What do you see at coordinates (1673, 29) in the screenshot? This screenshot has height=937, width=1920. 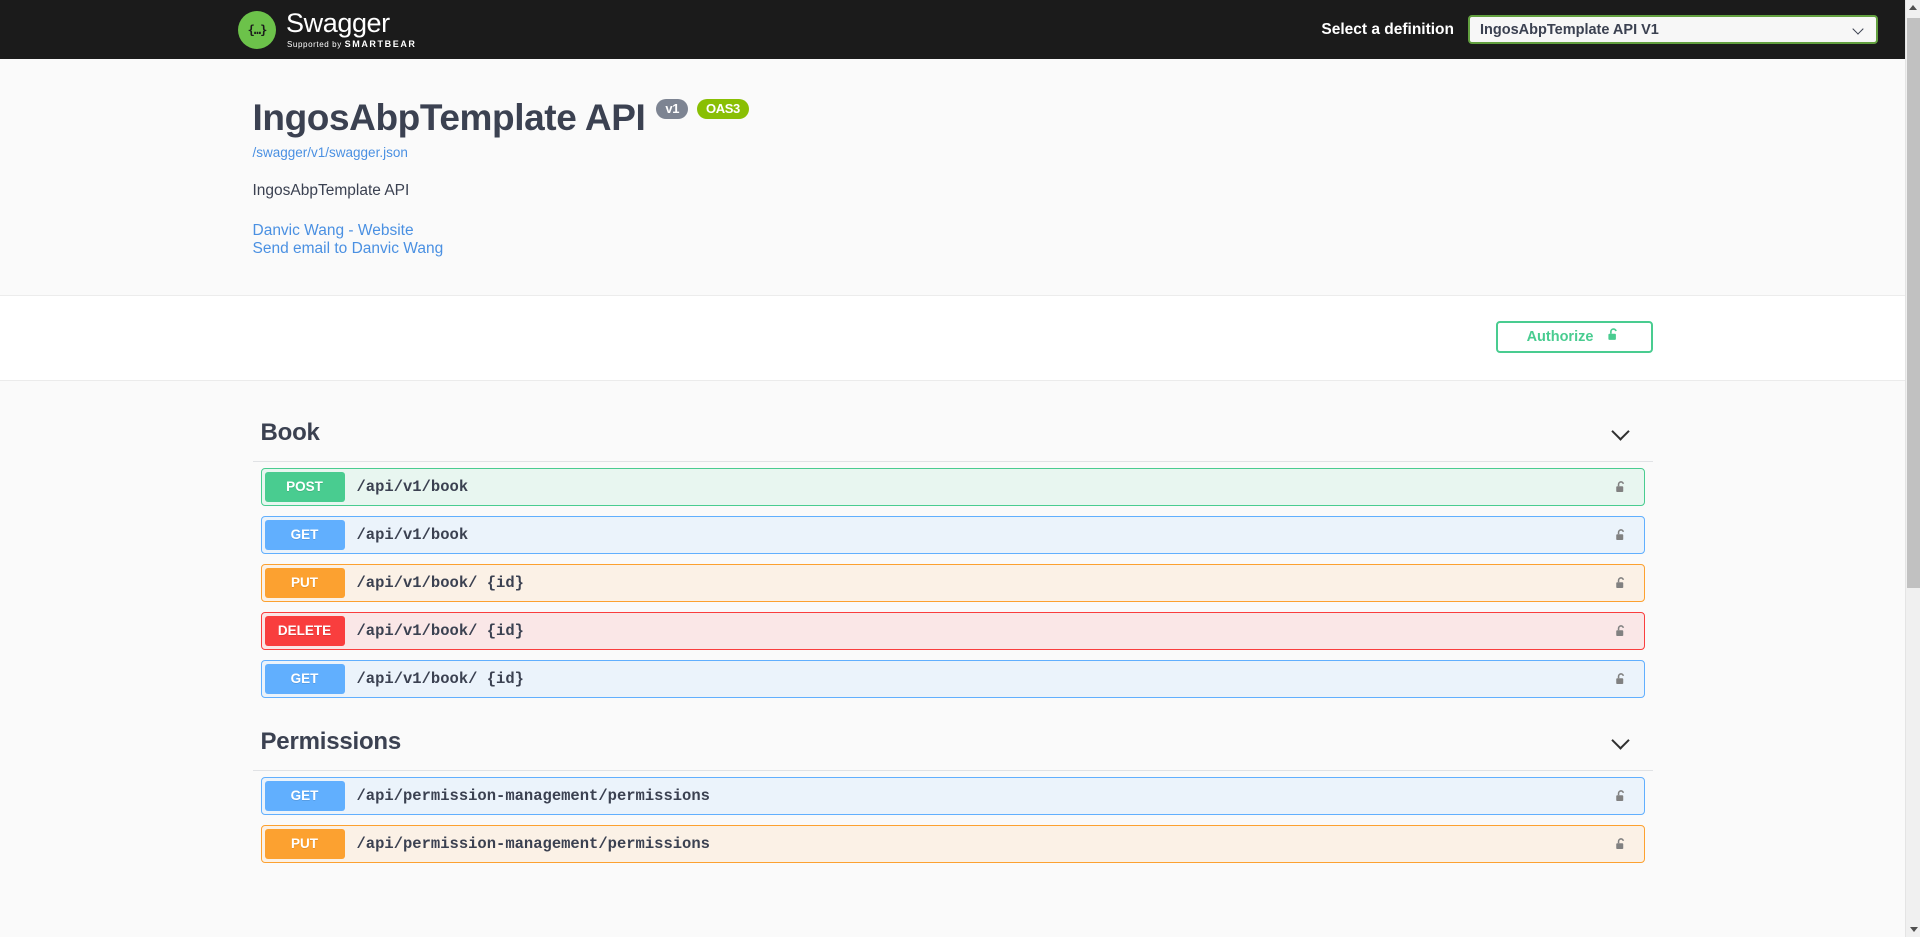 I see `definition-select: IngosAbpTemplate API V1` at bounding box center [1673, 29].